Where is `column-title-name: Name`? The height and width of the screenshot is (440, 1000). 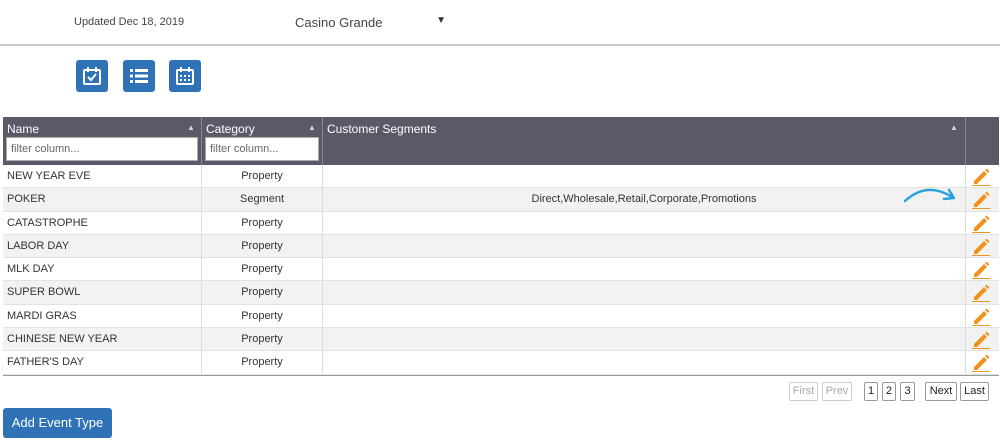
column-title-name: Name is located at coordinates (23, 129).